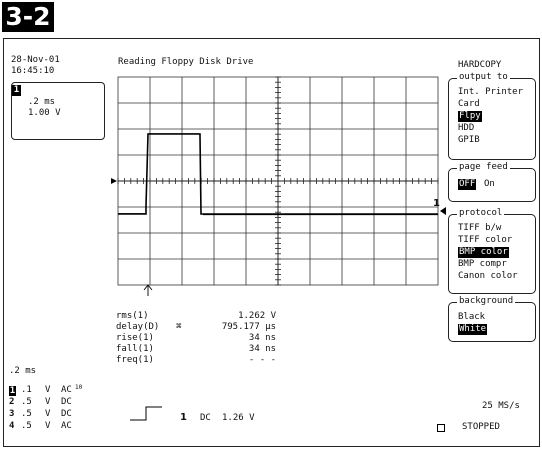 The image size is (542, 450). What do you see at coordinates (485, 240) in the screenshot?
I see `protocol-tiff-color: TIFF color` at bounding box center [485, 240].